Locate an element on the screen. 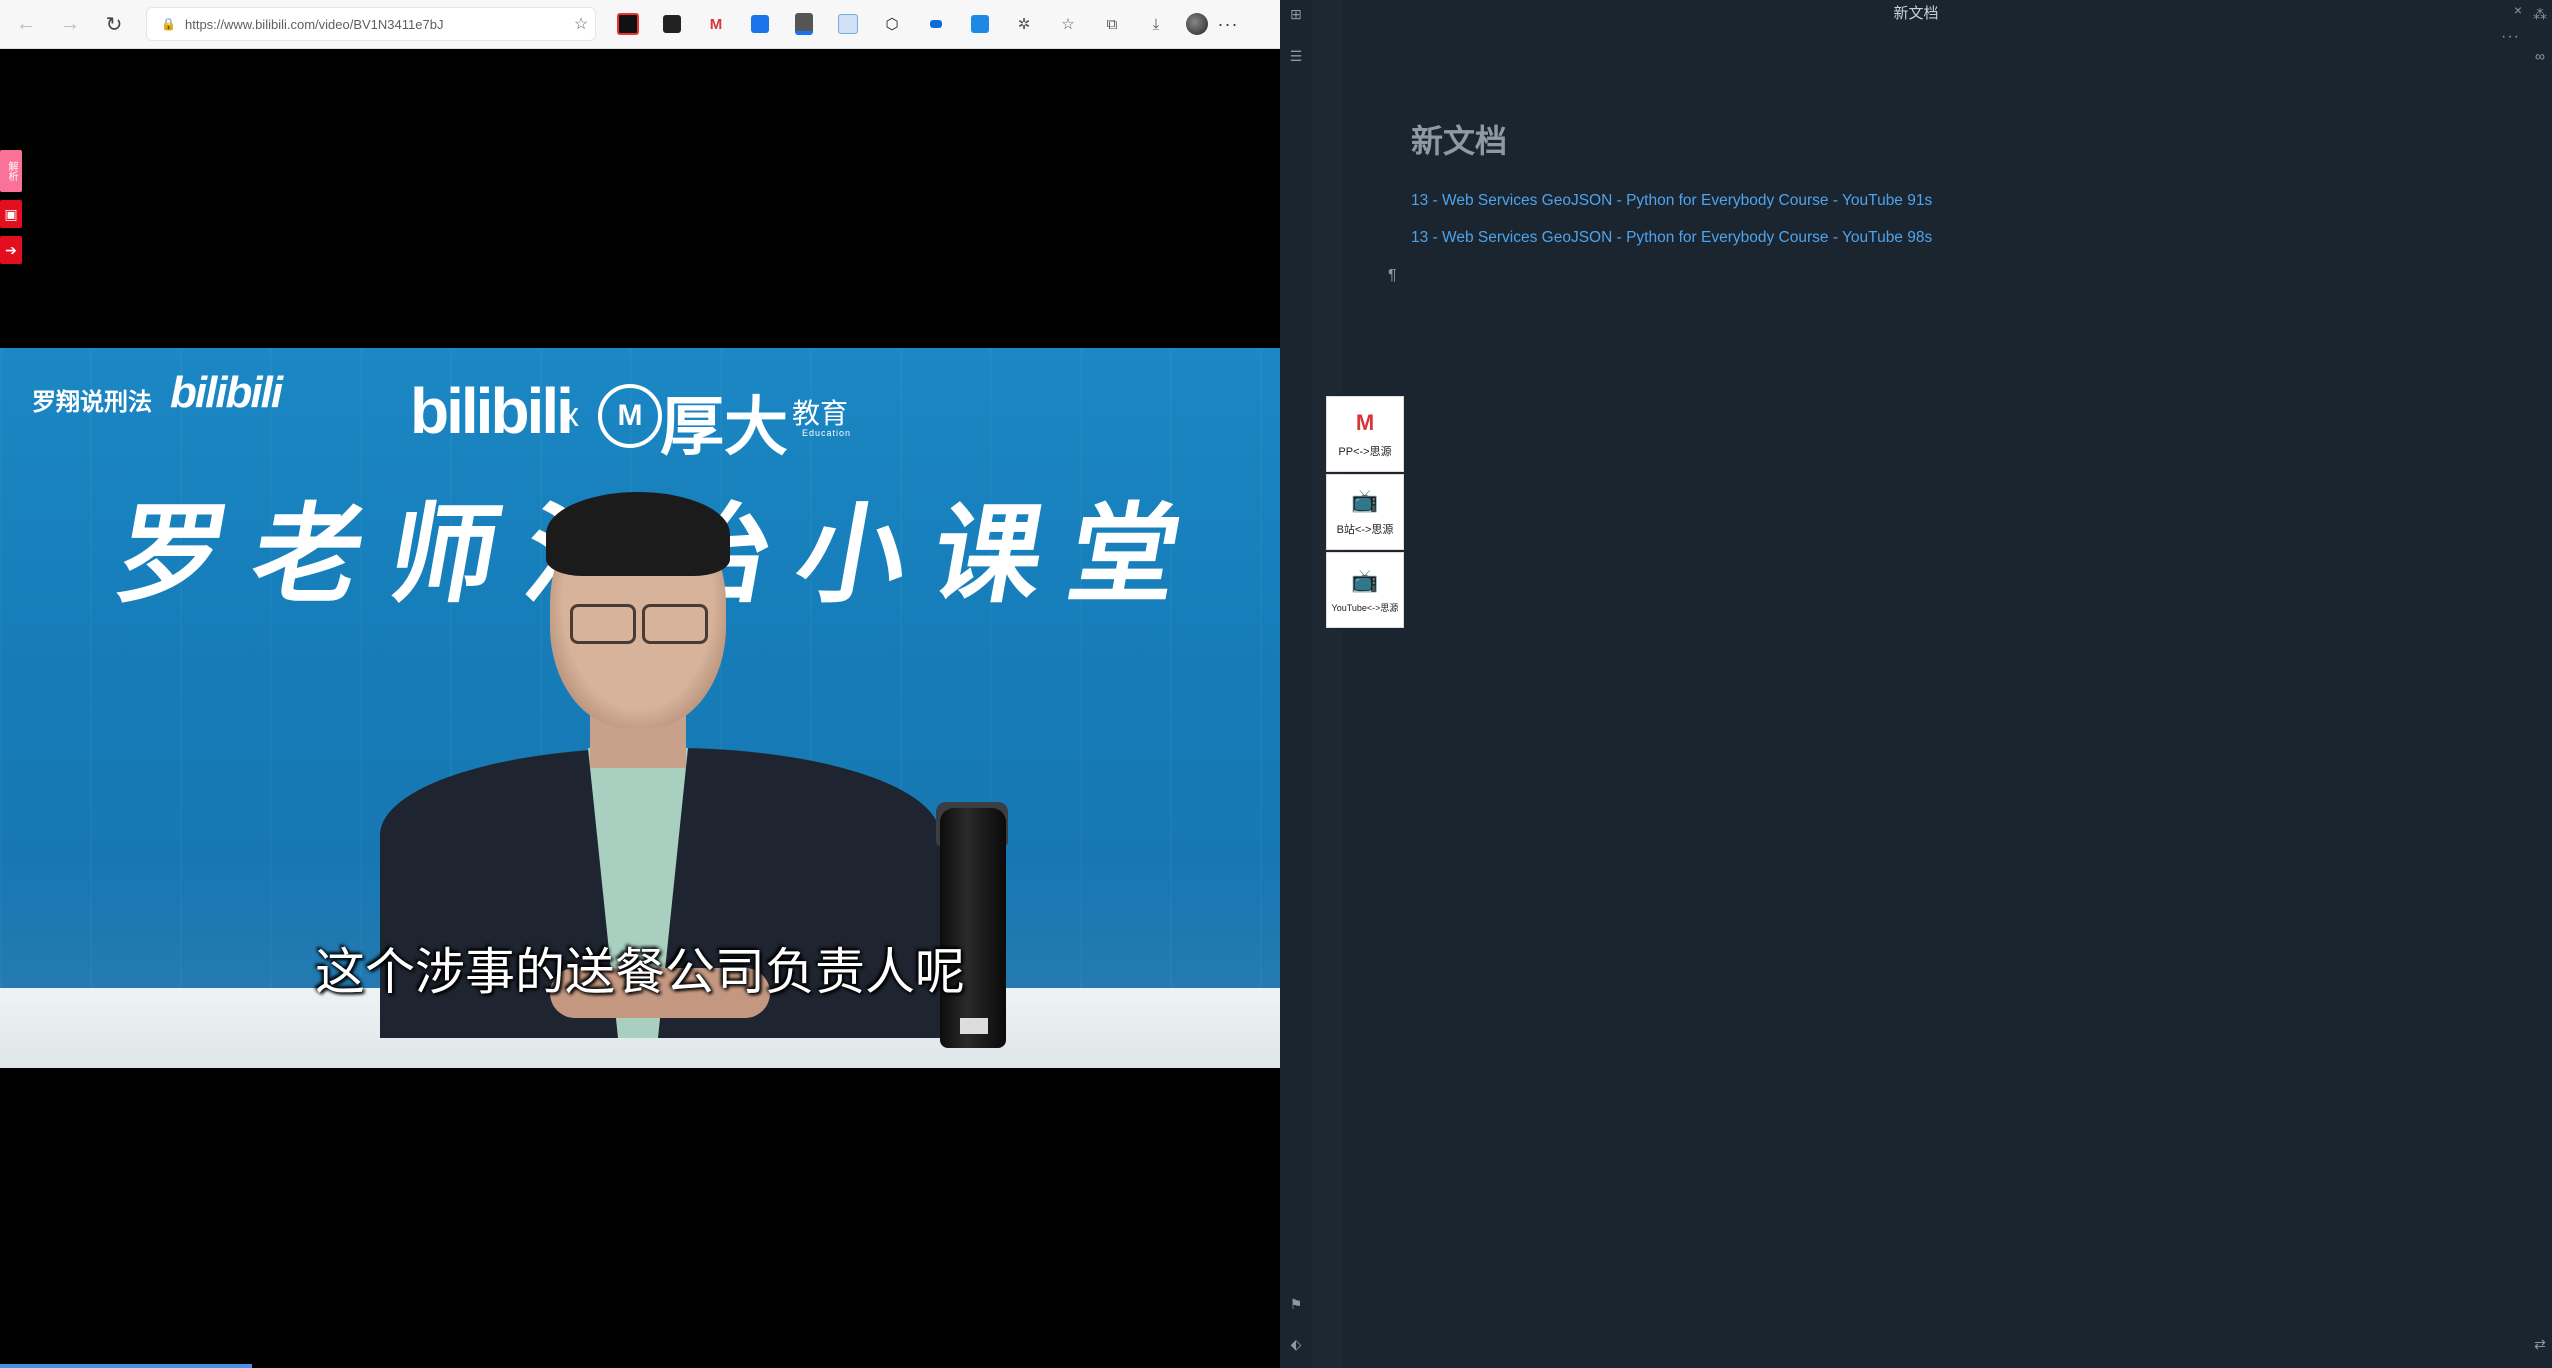 Image resolution: width=2552 pixels, height=1368 pixels. extension-5-icon is located at coordinates (804, 24).